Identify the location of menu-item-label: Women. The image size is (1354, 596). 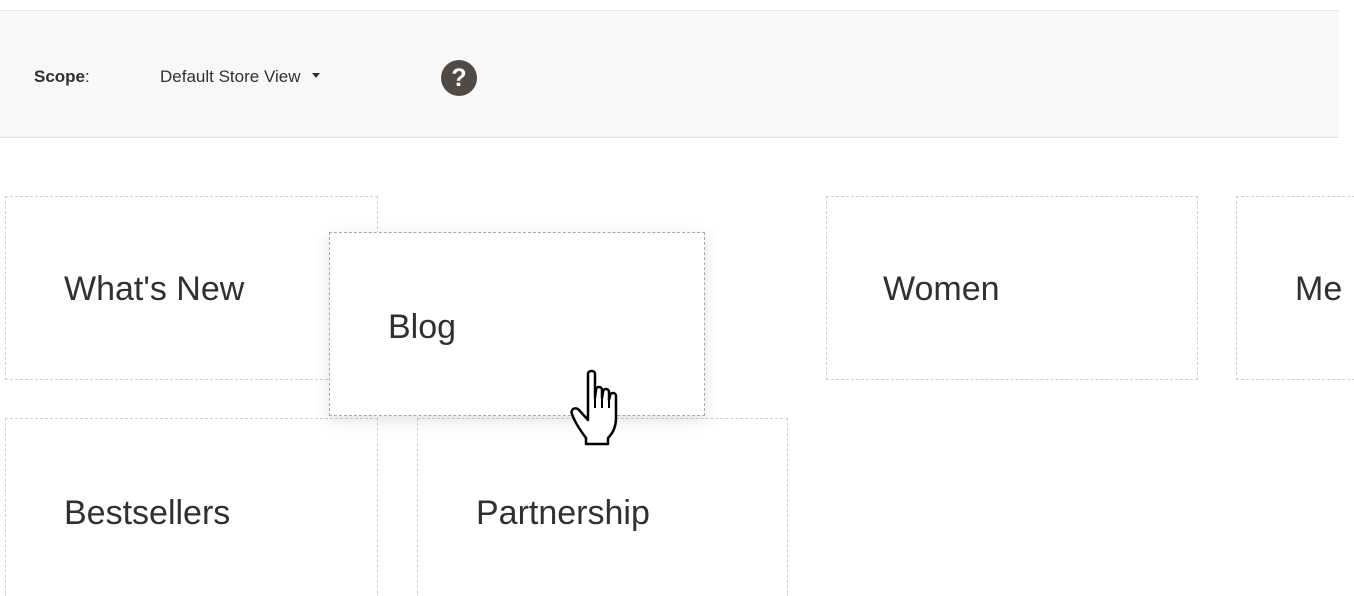
(941, 289).